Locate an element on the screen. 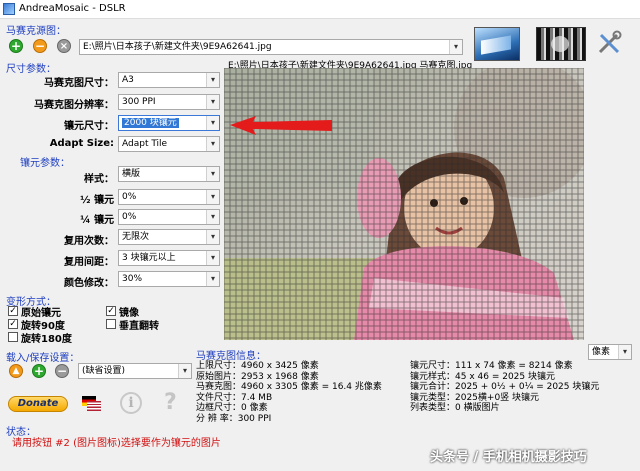 This screenshot has width=640, height=471. unit-select: 像素 ▾ is located at coordinates (610, 352).